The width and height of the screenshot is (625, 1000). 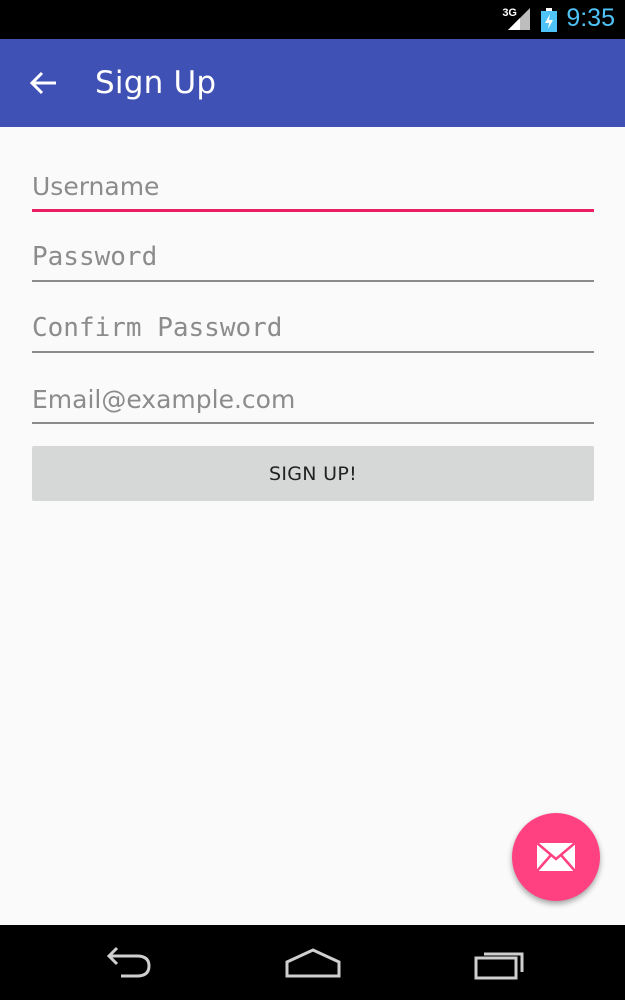 I want to click on username-input, so click(x=313, y=188).